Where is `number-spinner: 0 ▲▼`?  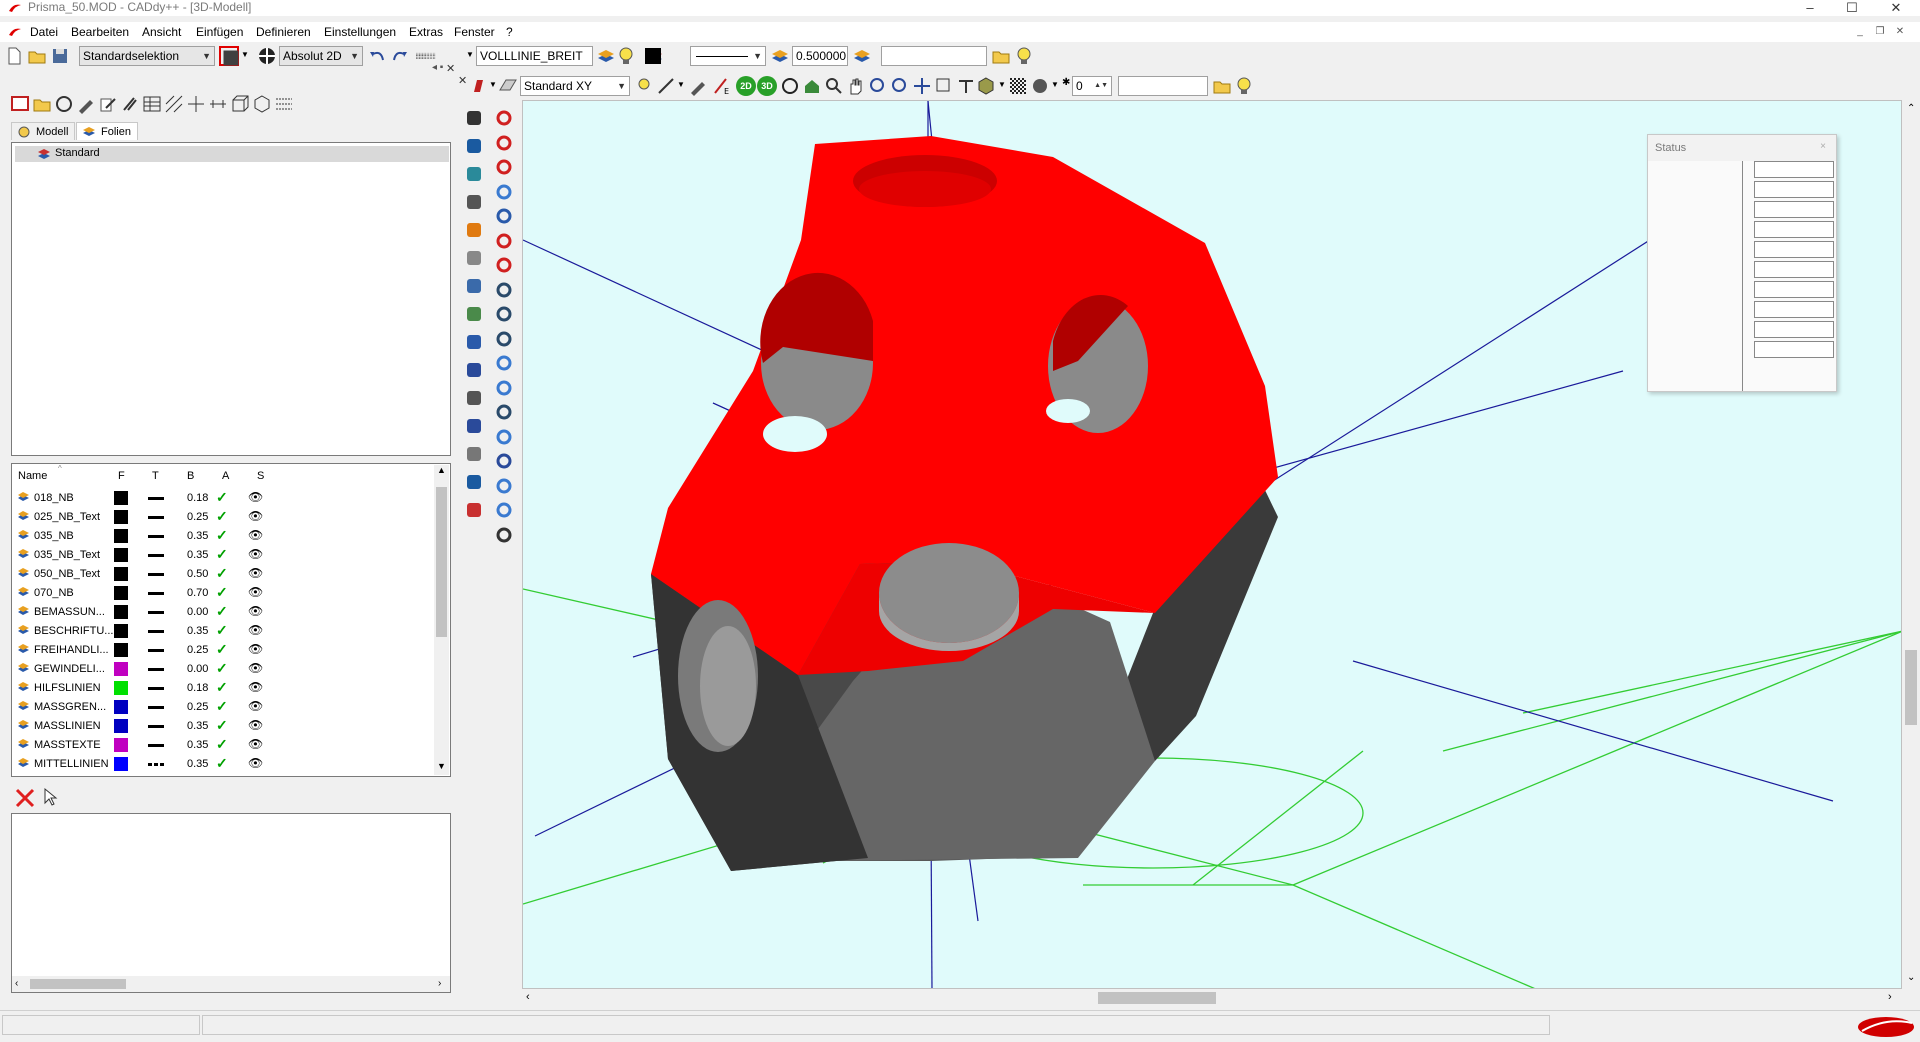 number-spinner: 0 ▲▼ is located at coordinates (1092, 86).